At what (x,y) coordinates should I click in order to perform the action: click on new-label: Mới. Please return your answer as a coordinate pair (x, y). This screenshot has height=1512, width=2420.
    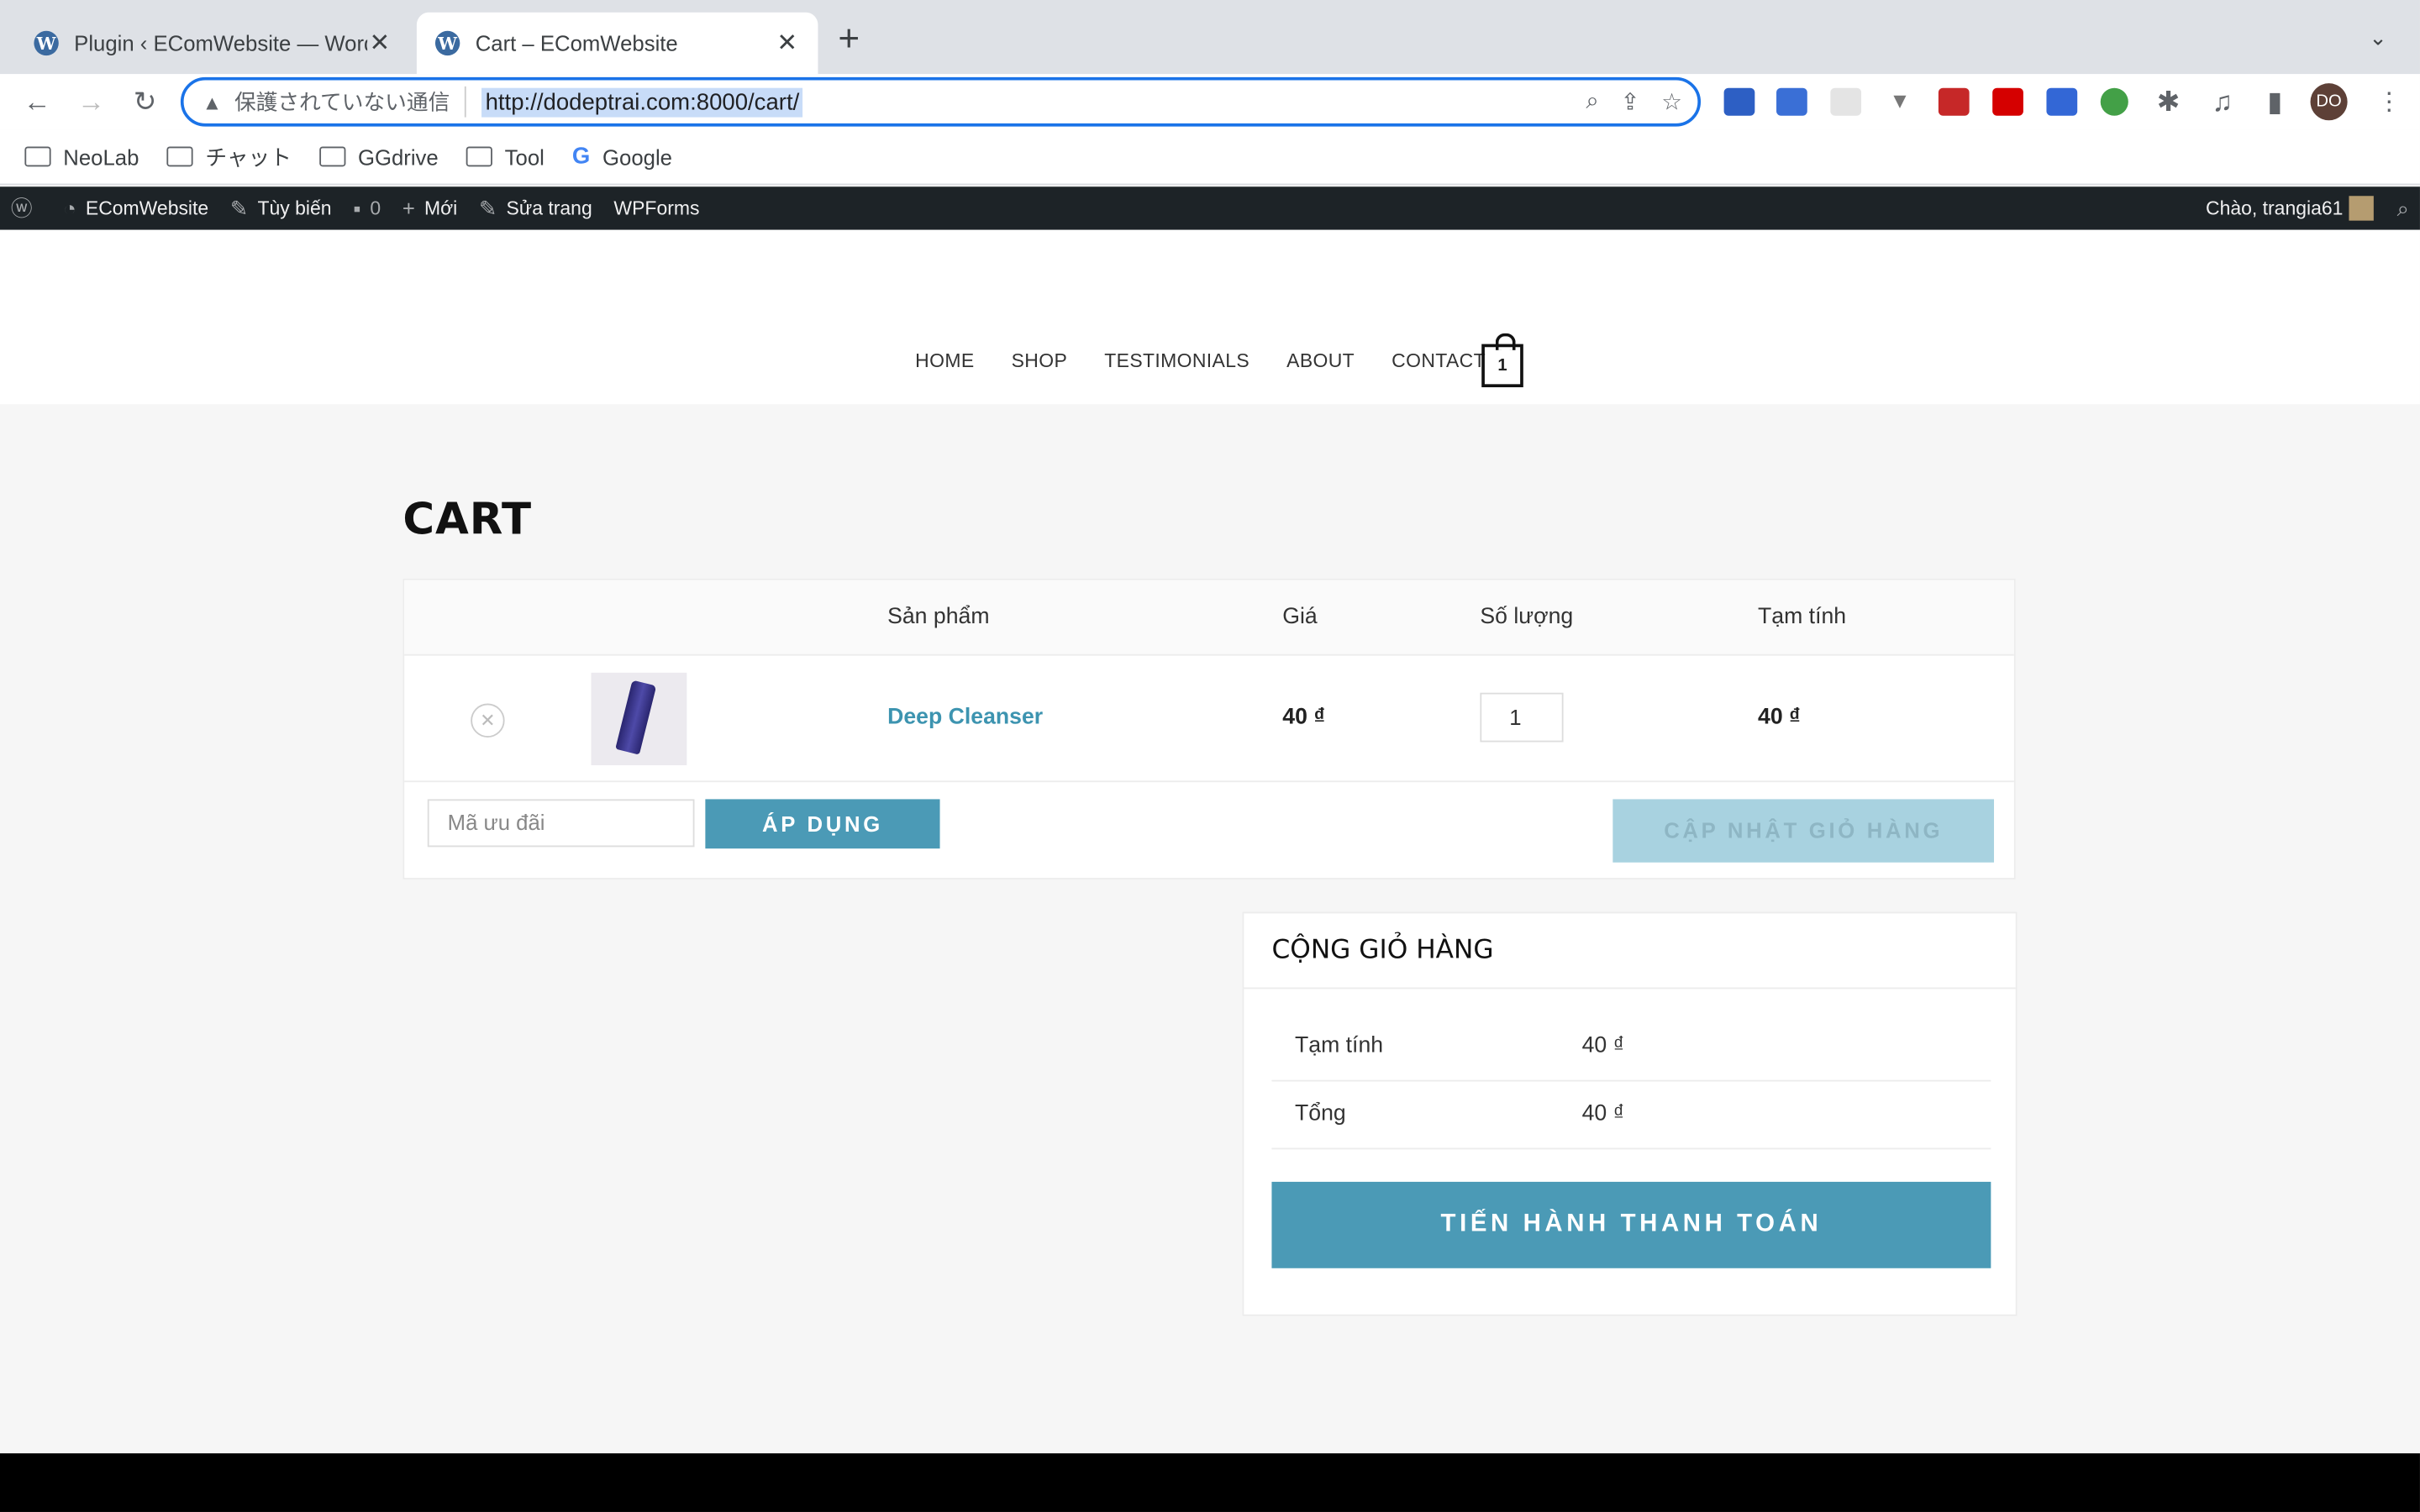
    Looking at the image, I should click on (441, 208).